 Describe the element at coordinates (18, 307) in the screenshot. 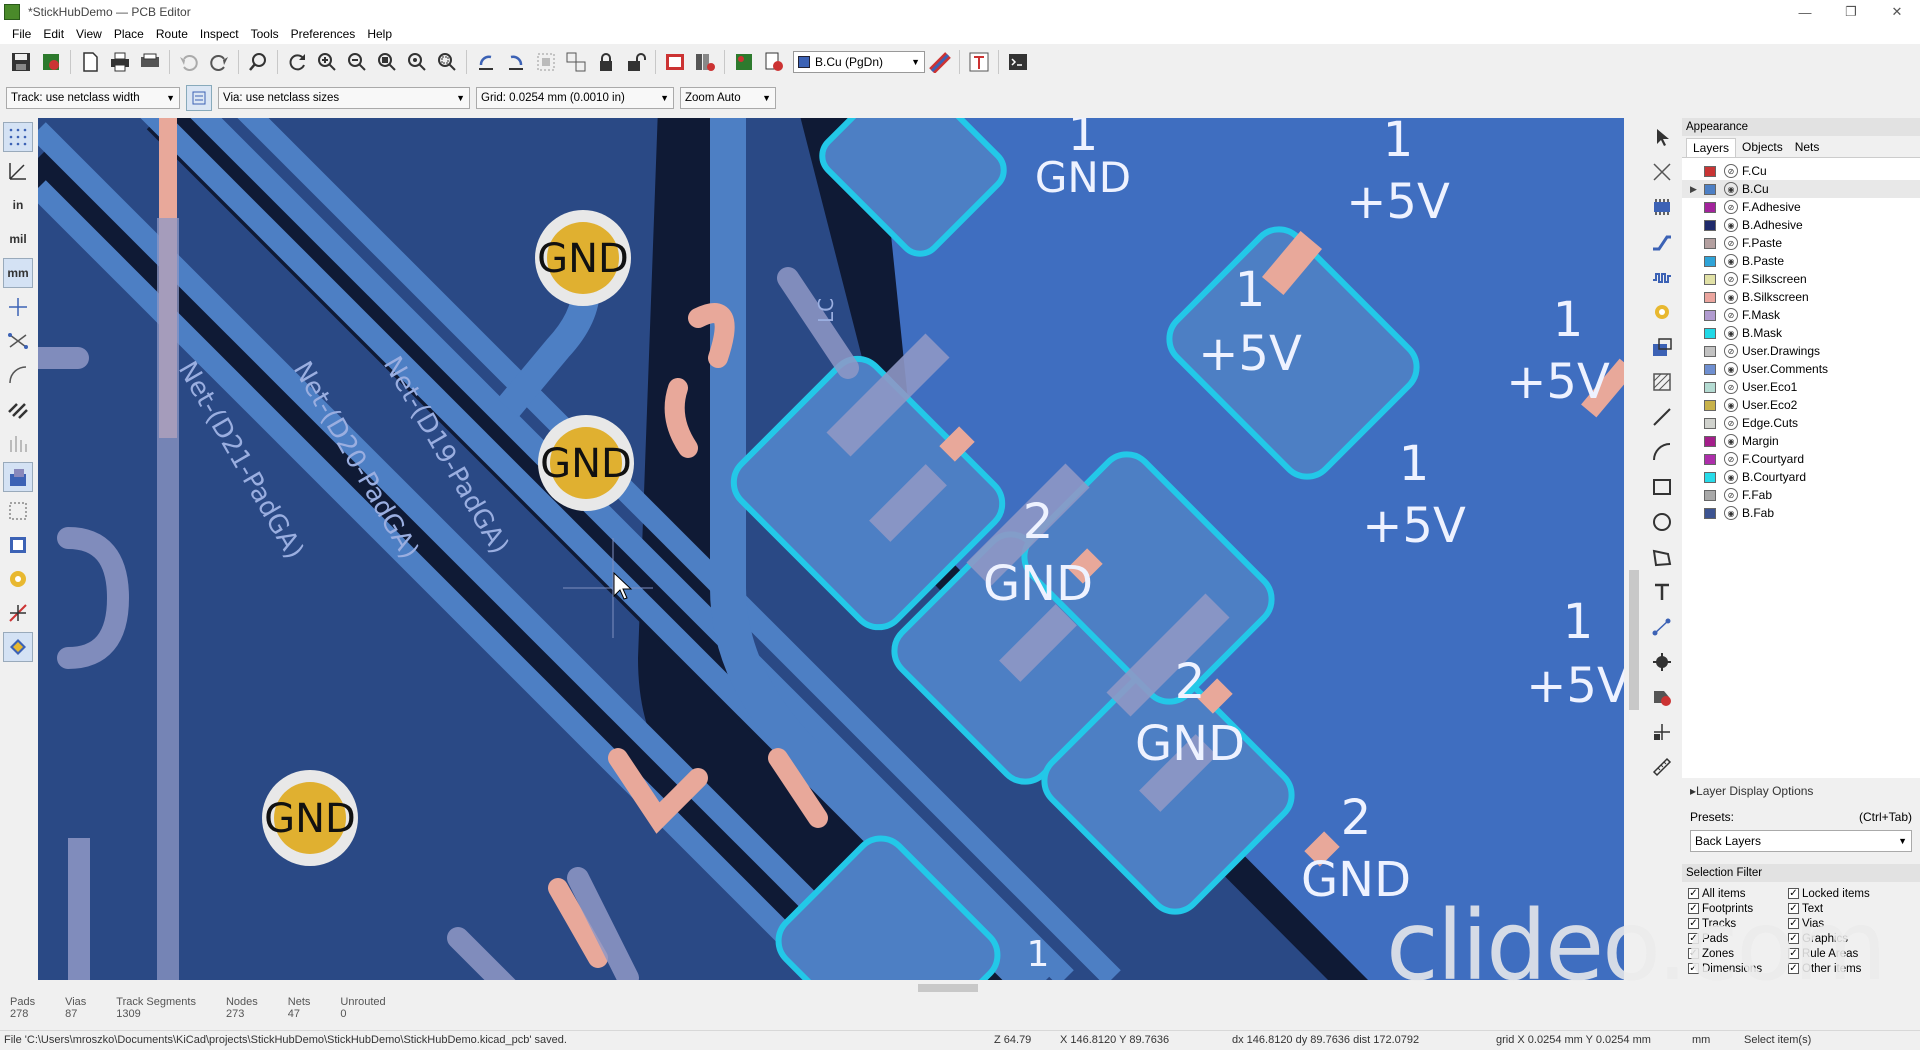

I see `cursor-shape-icon` at that location.